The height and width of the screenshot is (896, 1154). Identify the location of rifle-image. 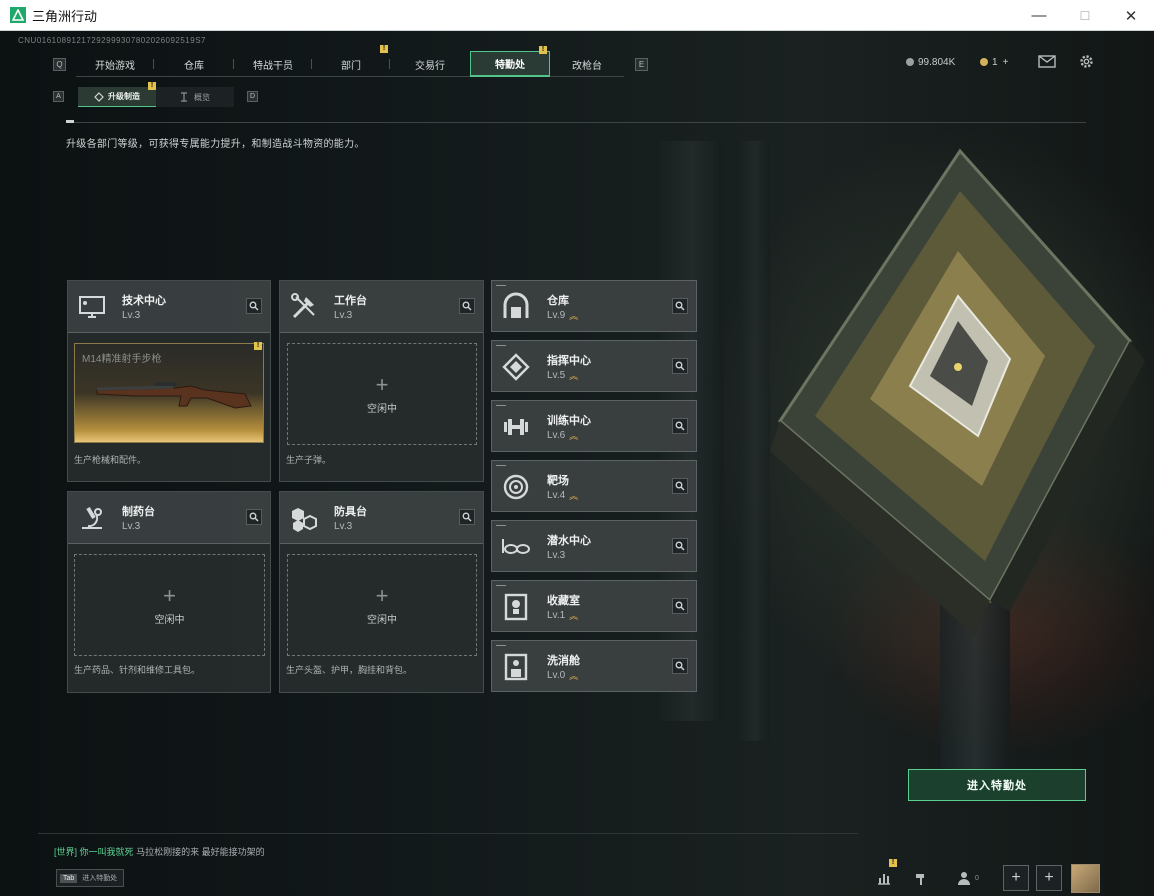
(174, 395).